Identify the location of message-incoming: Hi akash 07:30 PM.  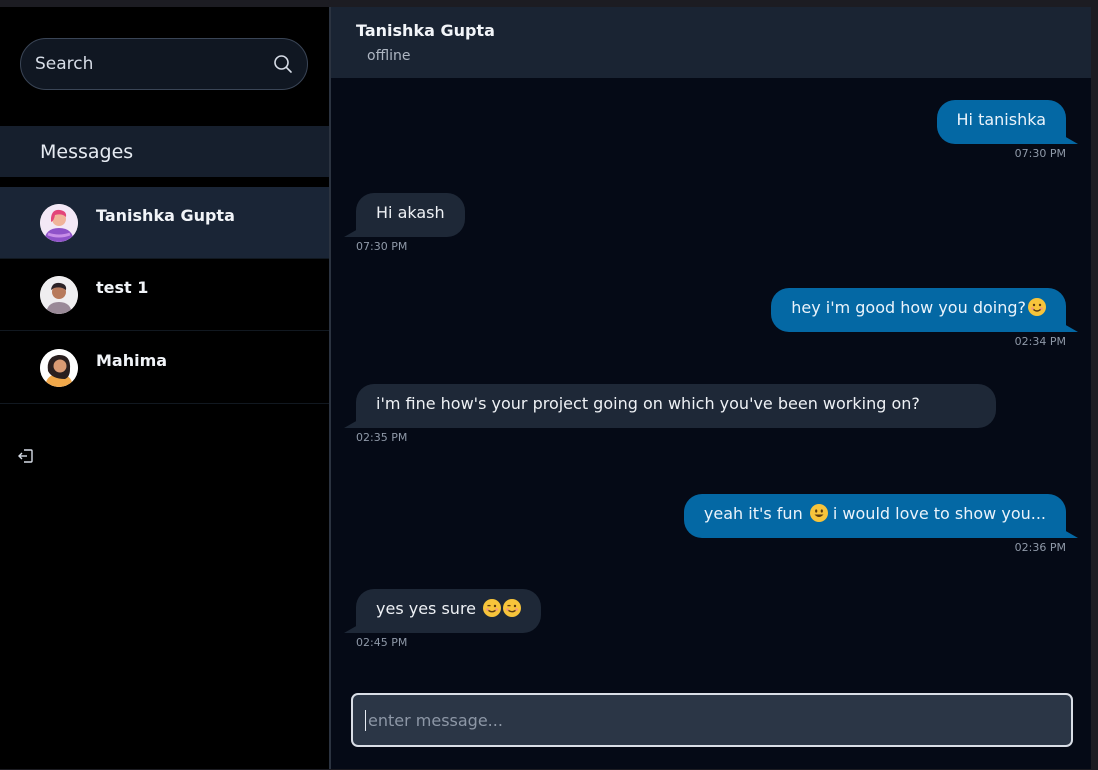
(404, 223).